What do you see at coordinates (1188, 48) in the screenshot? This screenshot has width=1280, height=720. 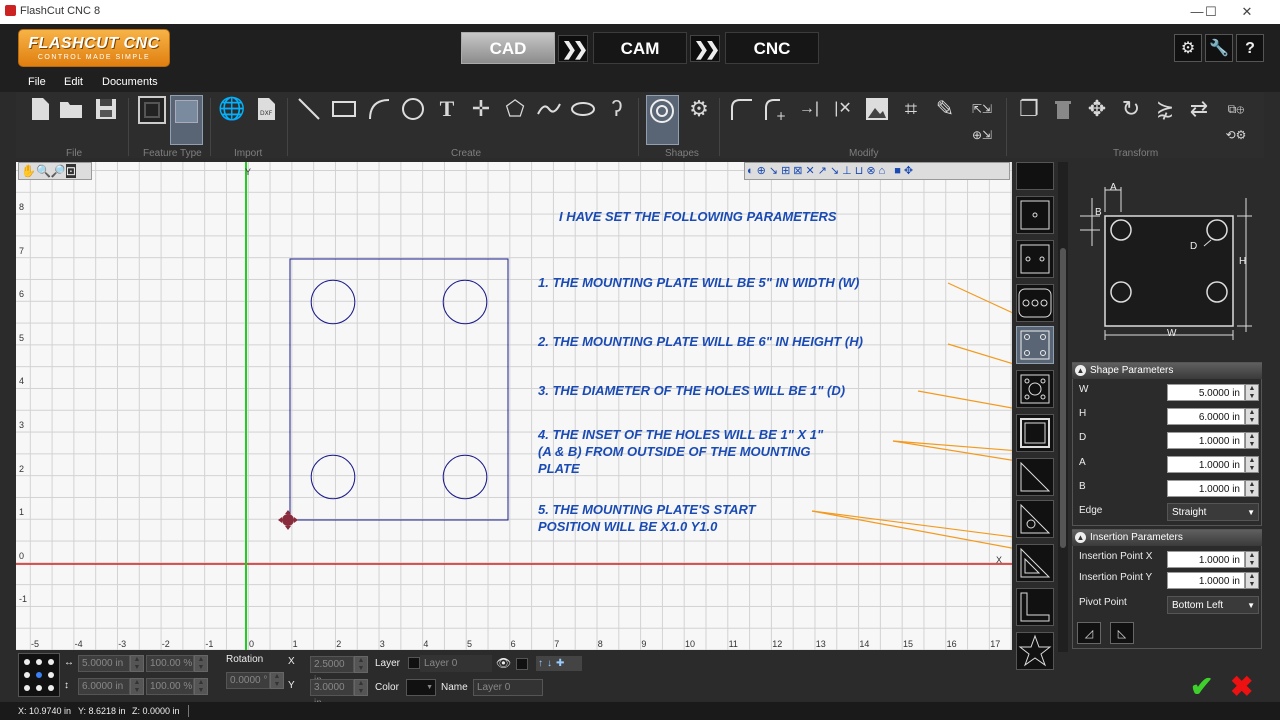 I see `settings-gear-icon: ⚙` at bounding box center [1188, 48].